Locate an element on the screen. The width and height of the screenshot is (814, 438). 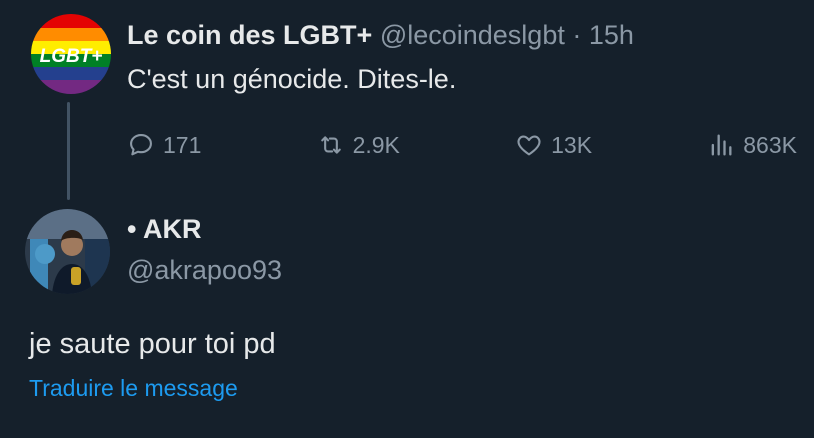
rainbow-flag-avatar-image: LGBT+ is located at coordinates (71, 54).